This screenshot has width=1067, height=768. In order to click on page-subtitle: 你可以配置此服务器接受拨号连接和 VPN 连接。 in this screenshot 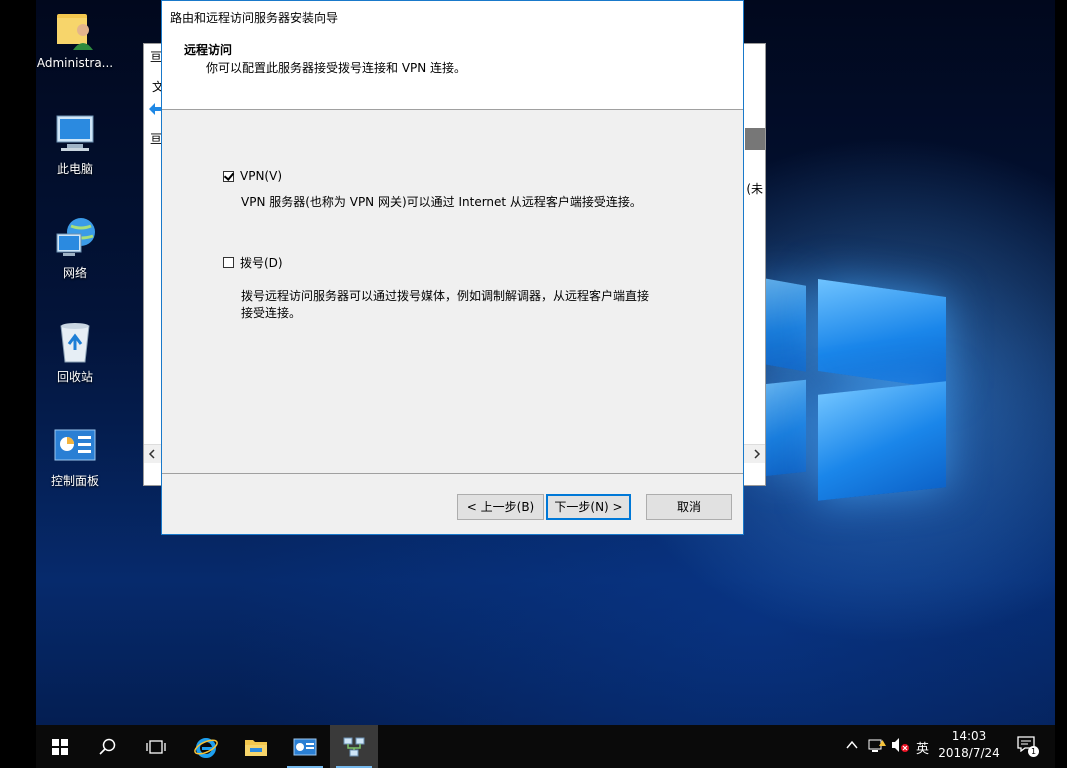, I will do `click(336, 68)`.